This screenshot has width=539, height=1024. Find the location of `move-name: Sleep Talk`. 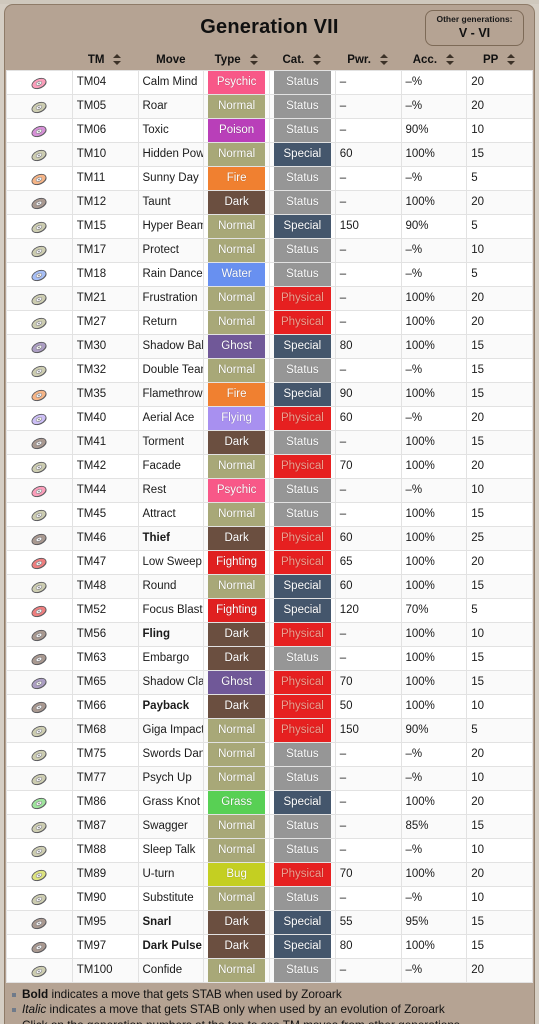

move-name: Sleep Talk is located at coordinates (171, 850).